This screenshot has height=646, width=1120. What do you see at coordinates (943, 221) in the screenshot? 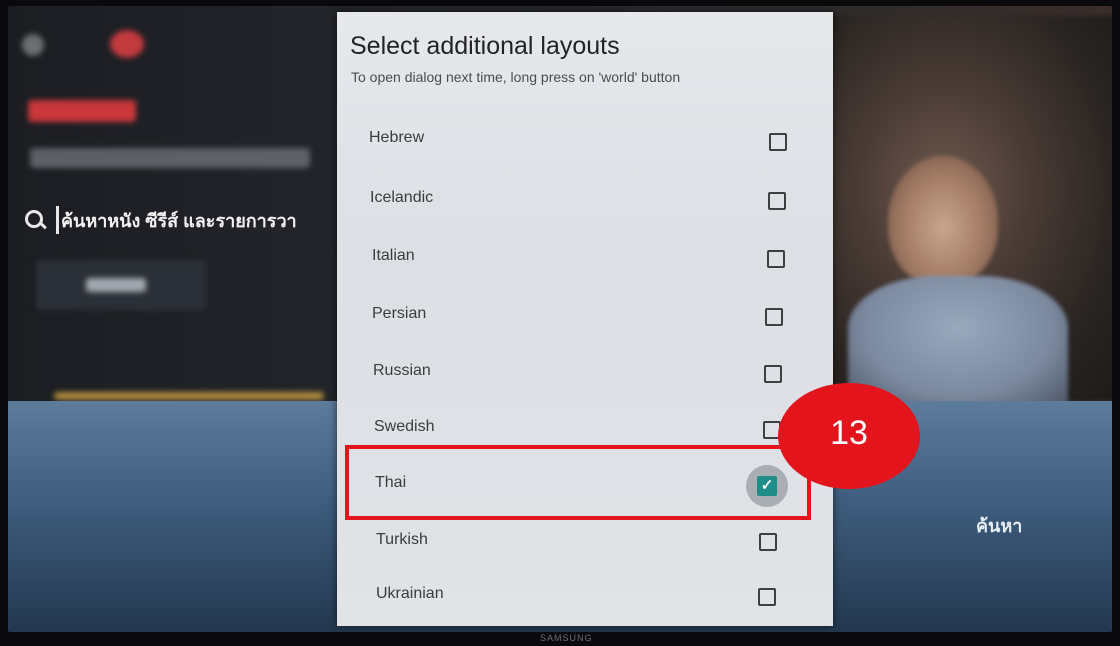
I see `featured-face-image` at bounding box center [943, 221].